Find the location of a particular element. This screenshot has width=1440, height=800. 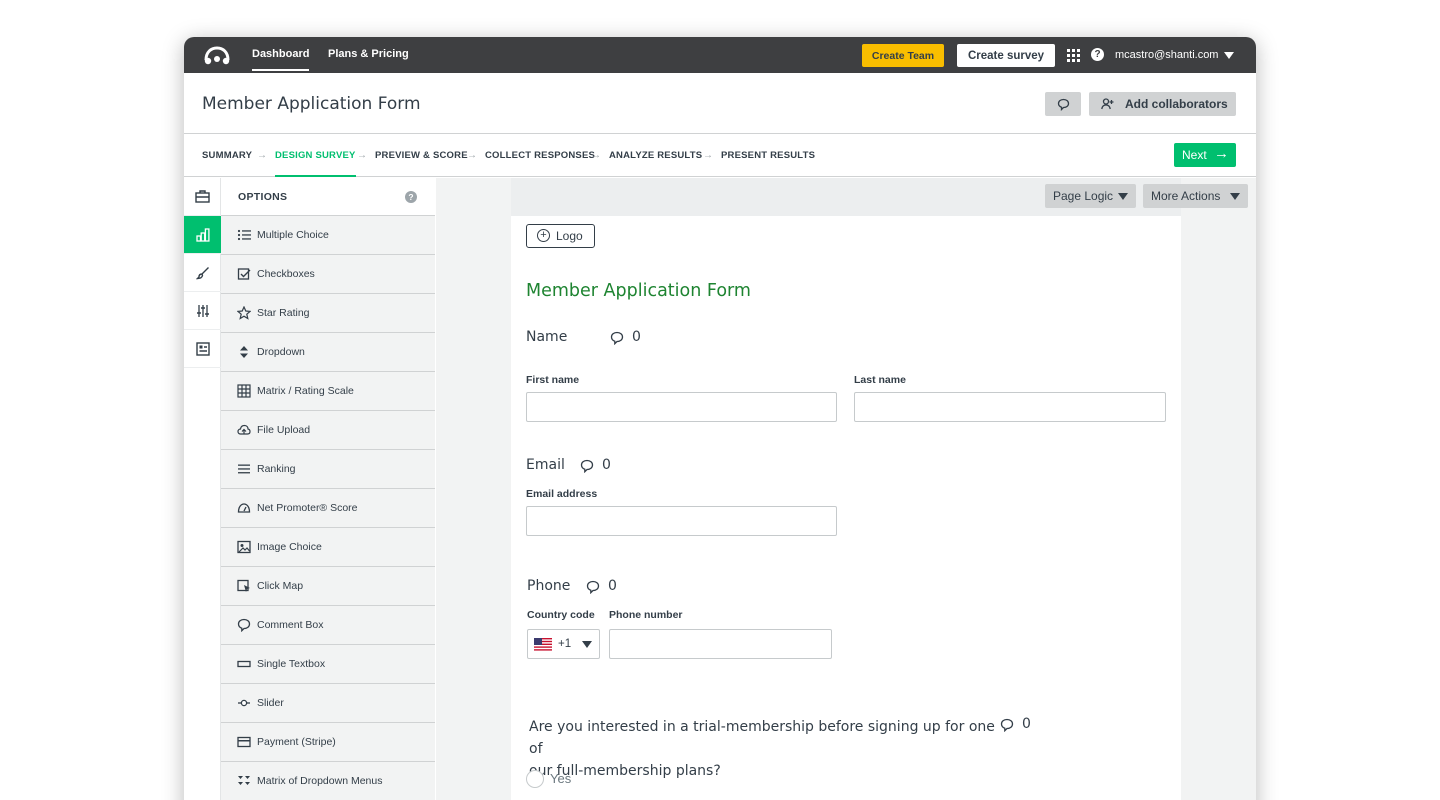

question-email-comments: 0 is located at coordinates (600, 466).